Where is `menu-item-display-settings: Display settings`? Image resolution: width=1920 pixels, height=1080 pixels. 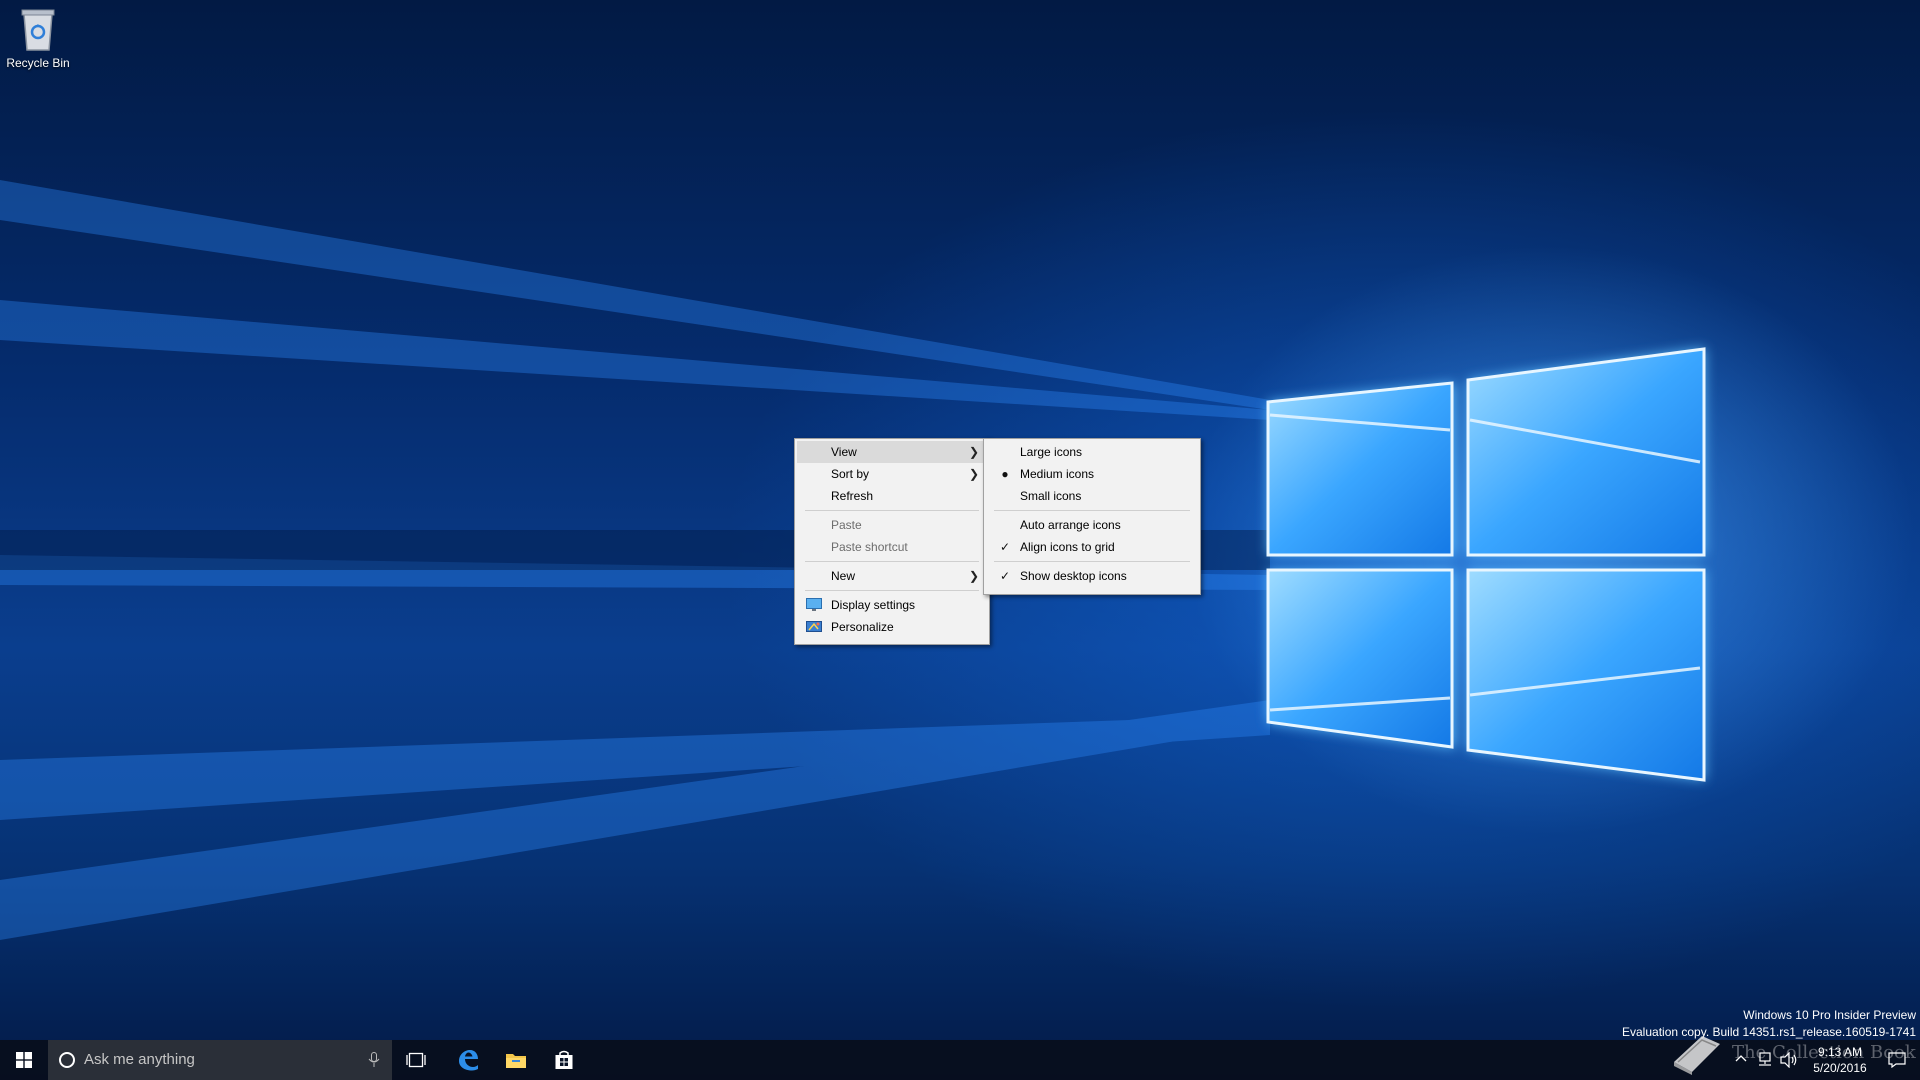 menu-item-display-settings: Display settings is located at coordinates (892, 605).